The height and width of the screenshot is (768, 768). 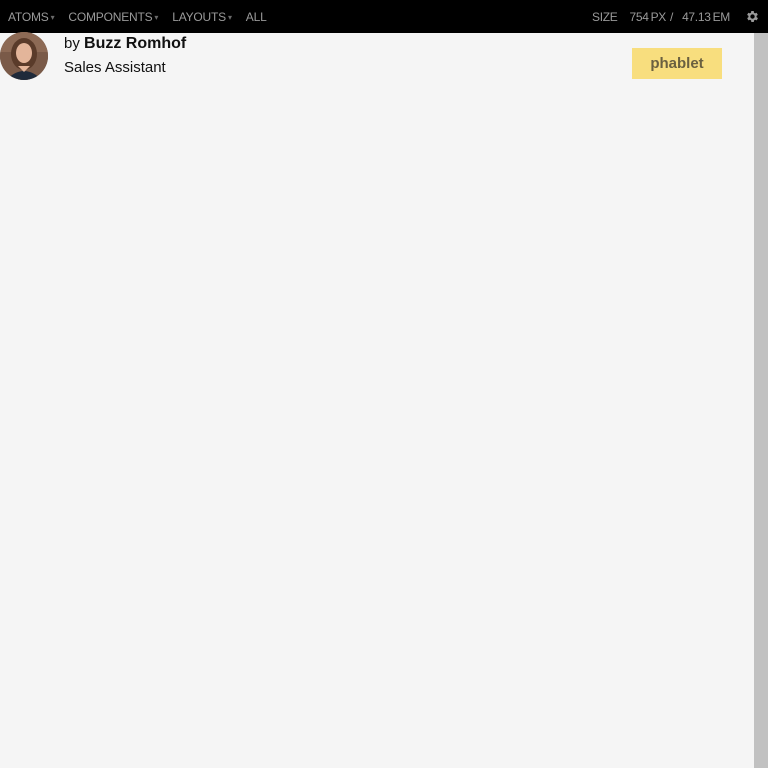 I want to click on avatar, so click(x=24, y=56).